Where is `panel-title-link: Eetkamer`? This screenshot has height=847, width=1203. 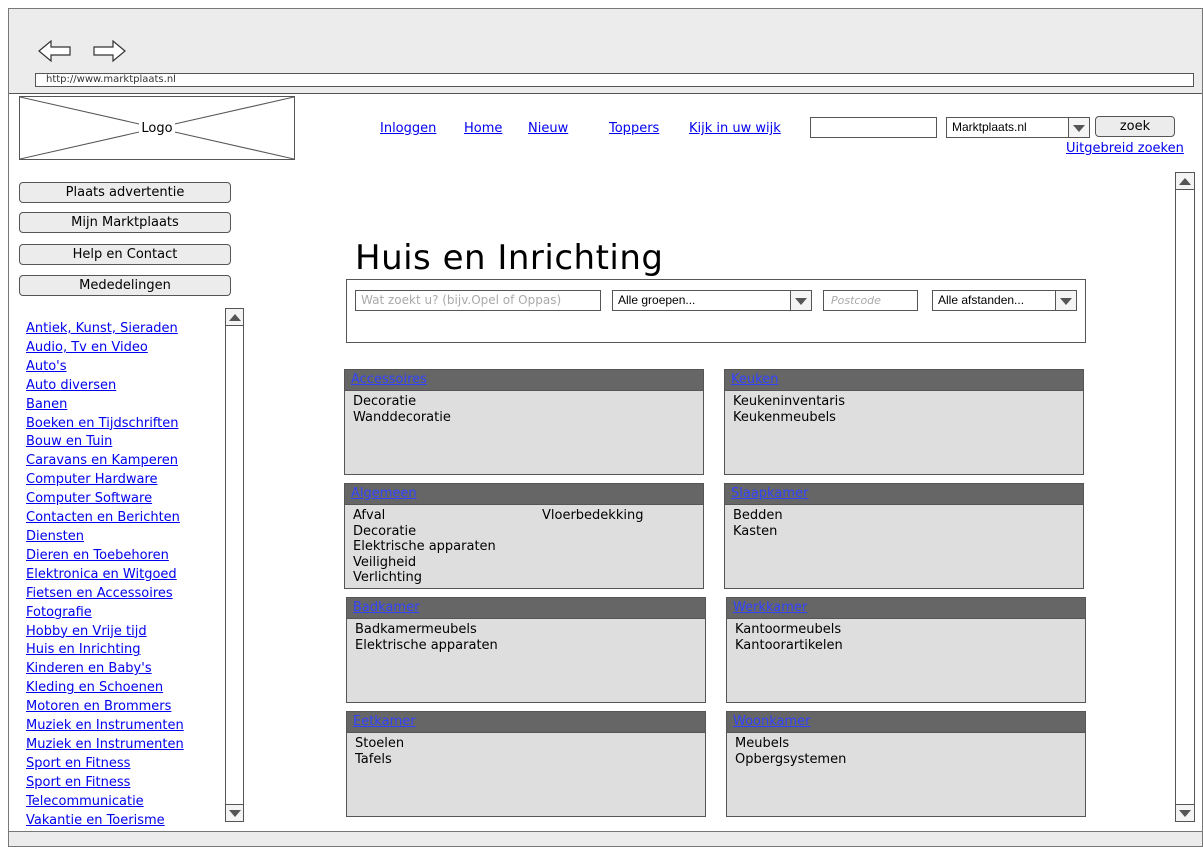
panel-title-link: Eetkamer is located at coordinates (384, 721).